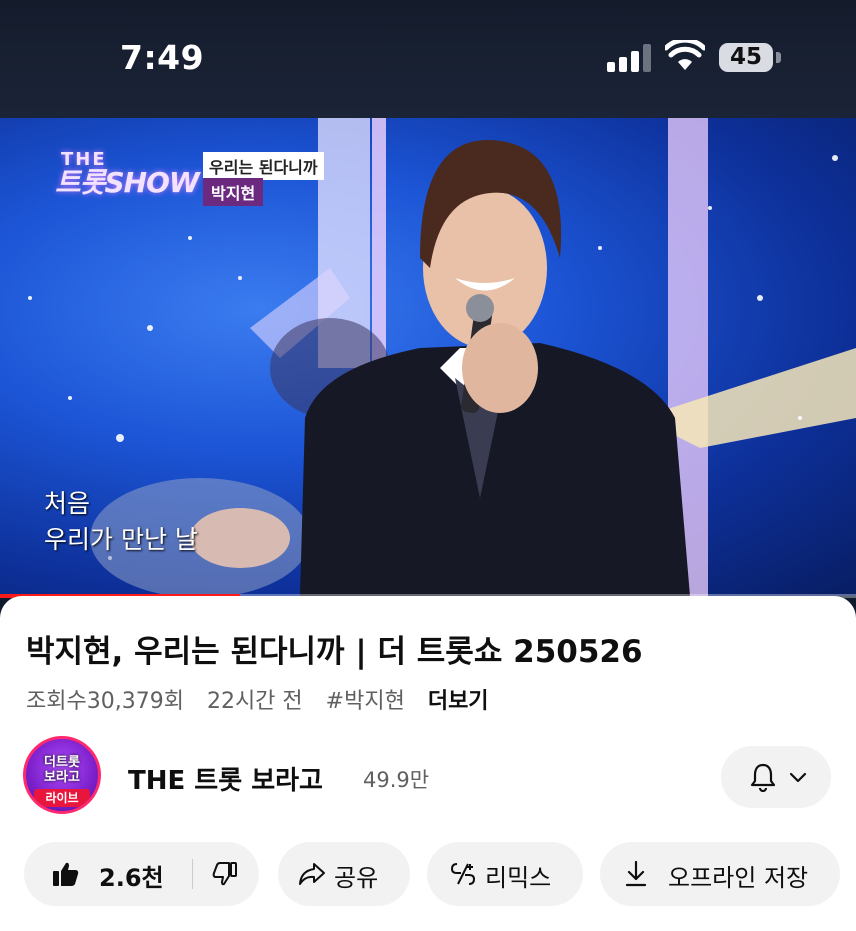 This screenshot has width=856, height=931. Describe the element at coordinates (428, 59) in the screenshot. I see `status-bar: 7:49 45` at that location.